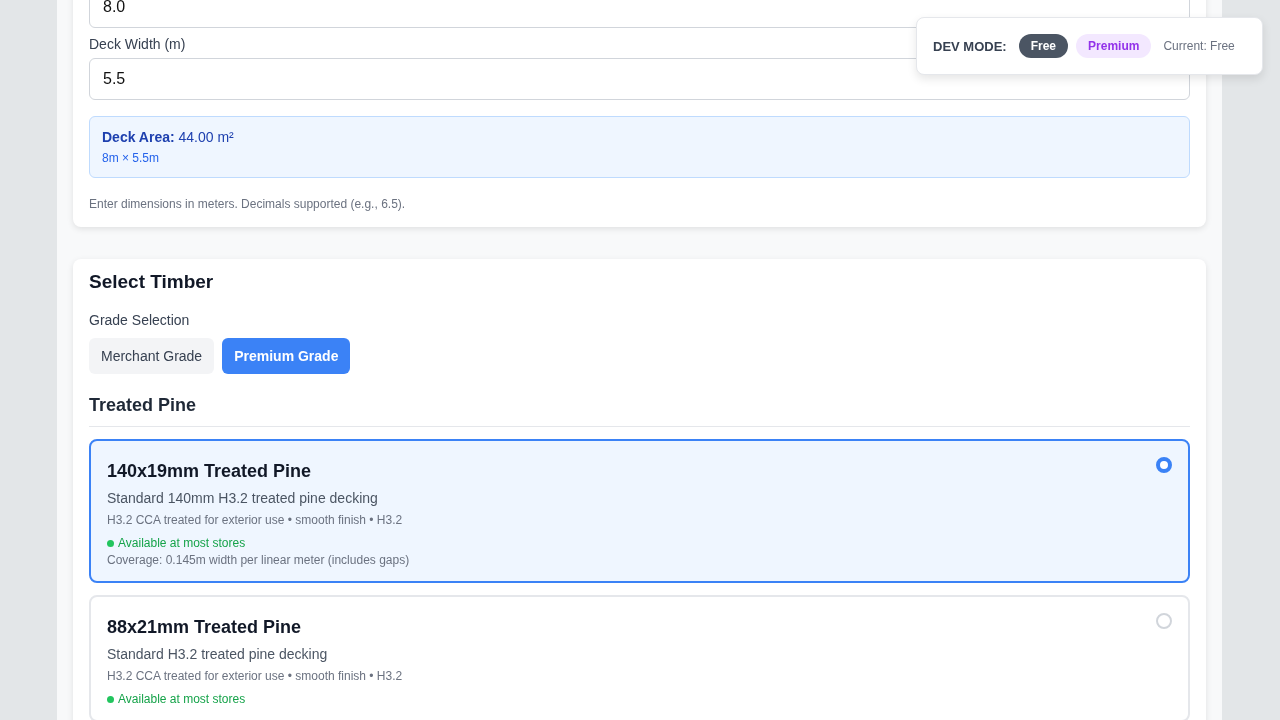 The width and height of the screenshot is (1280, 720). What do you see at coordinates (639, 657) in the screenshot?
I see `timber-option: 88x21mm Treated Pine Standard H3.2 treated pine decking H3.2 CCA treated for exterior use • smooth finish • H3.2 Available at most stores` at bounding box center [639, 657].